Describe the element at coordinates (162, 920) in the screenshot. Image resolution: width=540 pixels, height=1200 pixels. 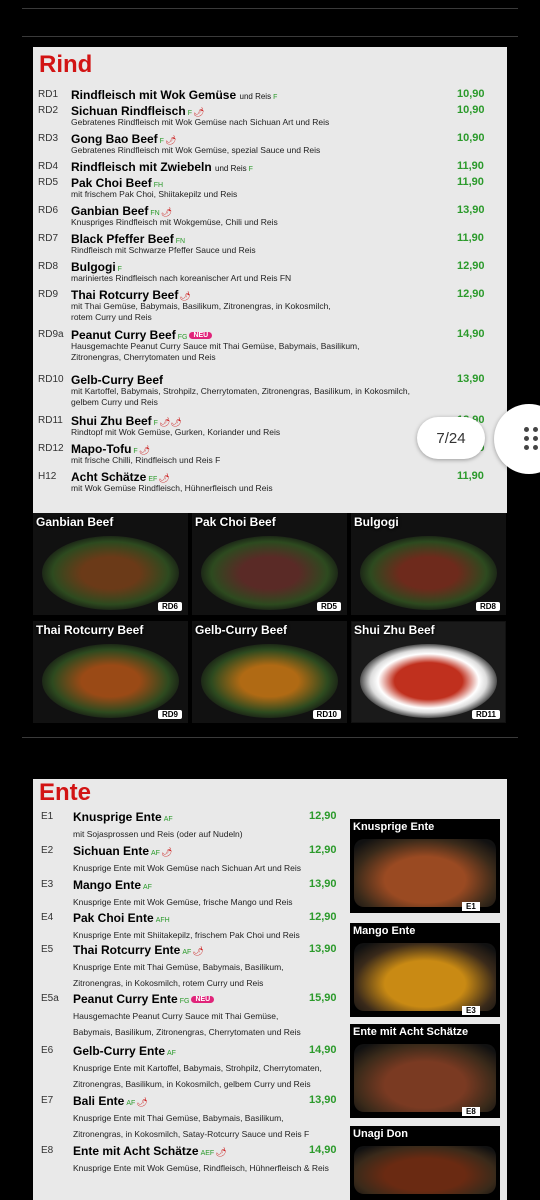
I see `allergen-tags: AFH` at that location.